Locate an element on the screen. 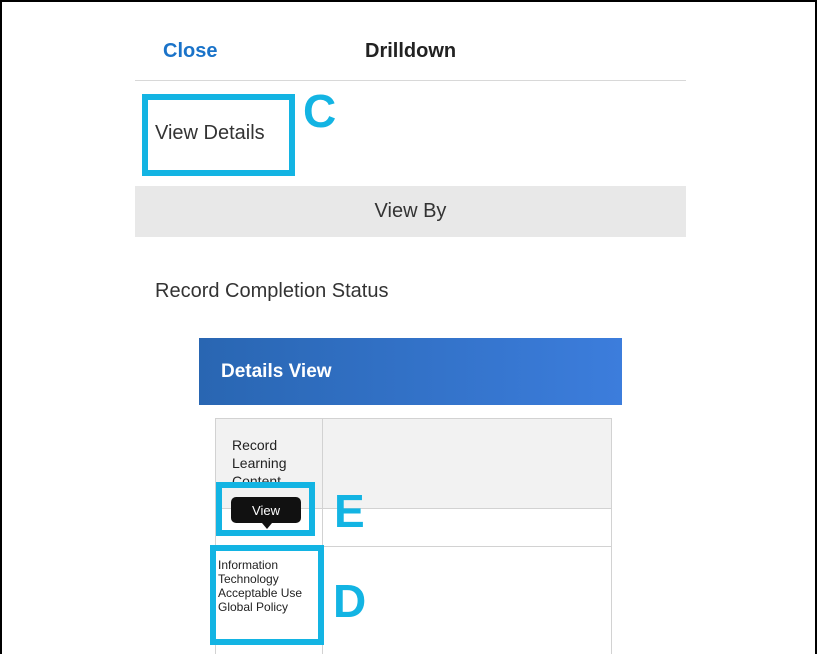  details-view-header: Details View is located at coordinates (410, 371).